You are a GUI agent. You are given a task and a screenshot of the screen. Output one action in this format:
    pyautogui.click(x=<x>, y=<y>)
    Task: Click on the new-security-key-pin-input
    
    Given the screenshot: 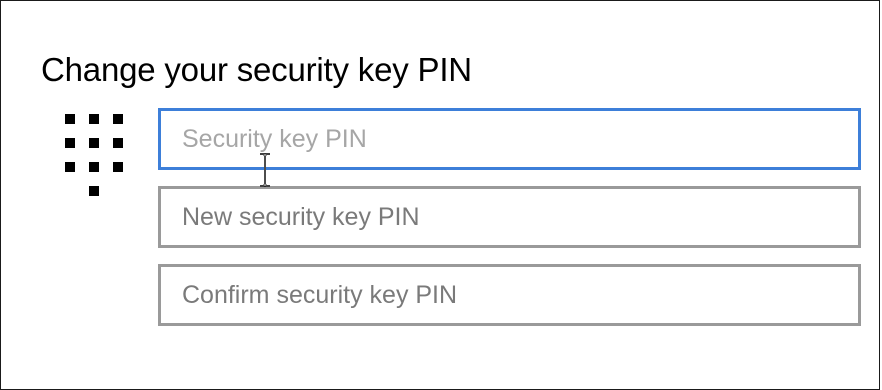 What is the action you would take?
    pyautogui.click(x=509, y=217)
    